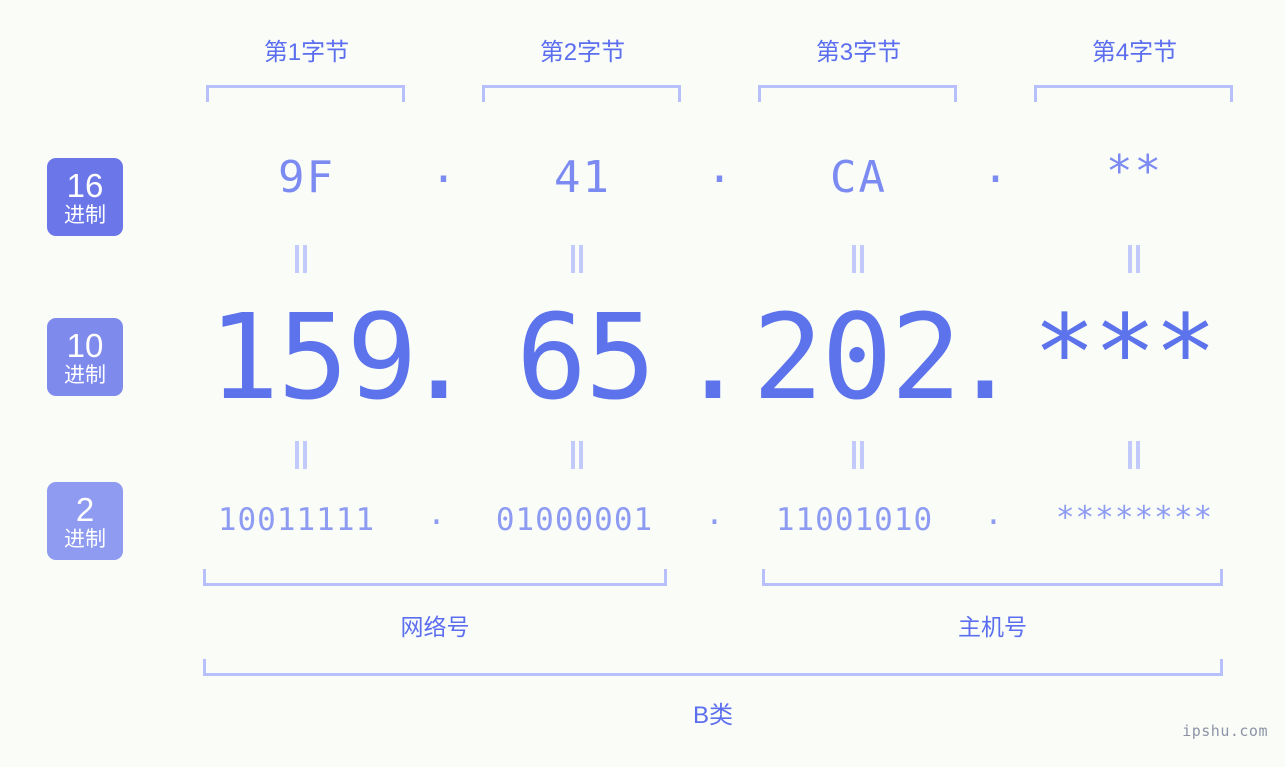 This screenshot has width=1285, height=767. I want to click on hex-value-row: 9F . 41 . CA . **, so click(642, 177).